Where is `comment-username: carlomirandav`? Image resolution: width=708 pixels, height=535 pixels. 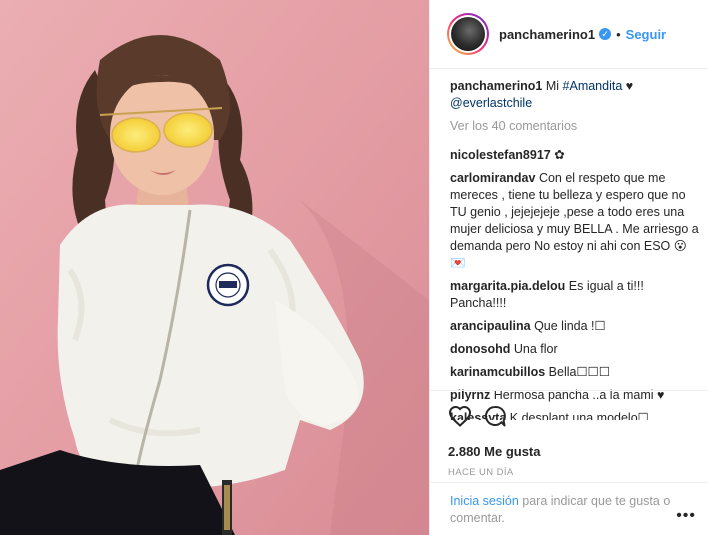
comment-username: carlomirandav is located at coordinates (492, 178).